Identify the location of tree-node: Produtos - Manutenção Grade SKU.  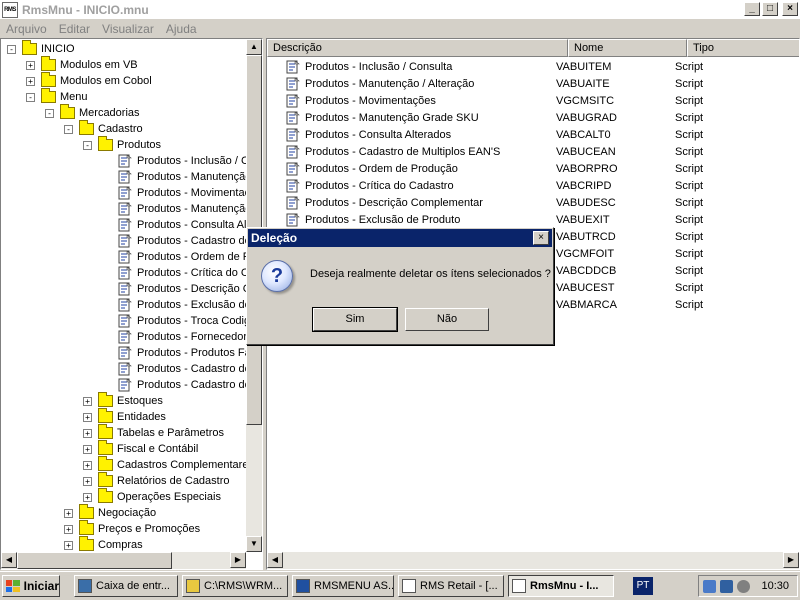
(174, 209).